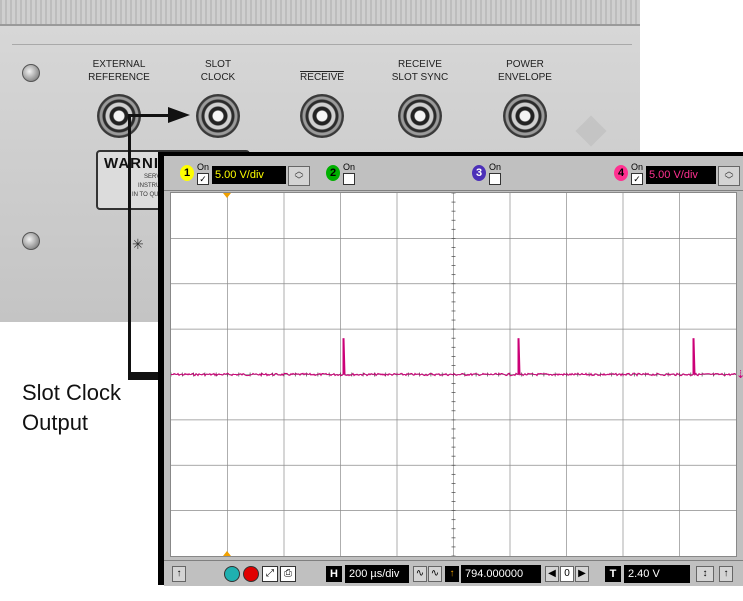 The image size is (743, 601). I want to click on channel-1-icon: 1, so click(187, 173).